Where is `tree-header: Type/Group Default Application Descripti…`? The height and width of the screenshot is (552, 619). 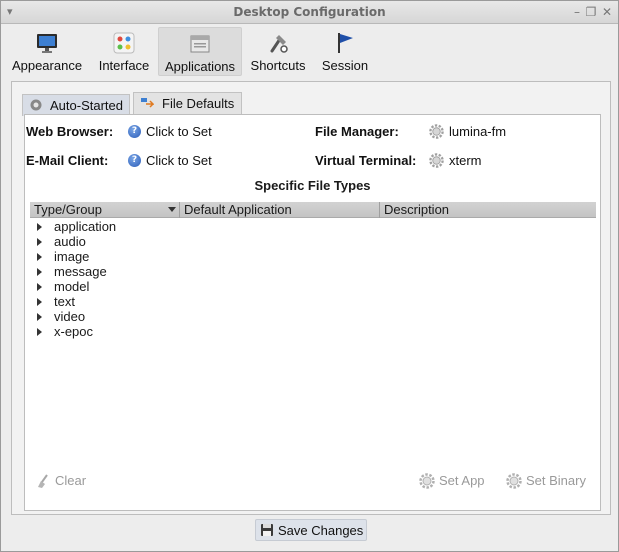
tree-header: Type/Group Default Application Descripti… is located at coordinates (313, 210).